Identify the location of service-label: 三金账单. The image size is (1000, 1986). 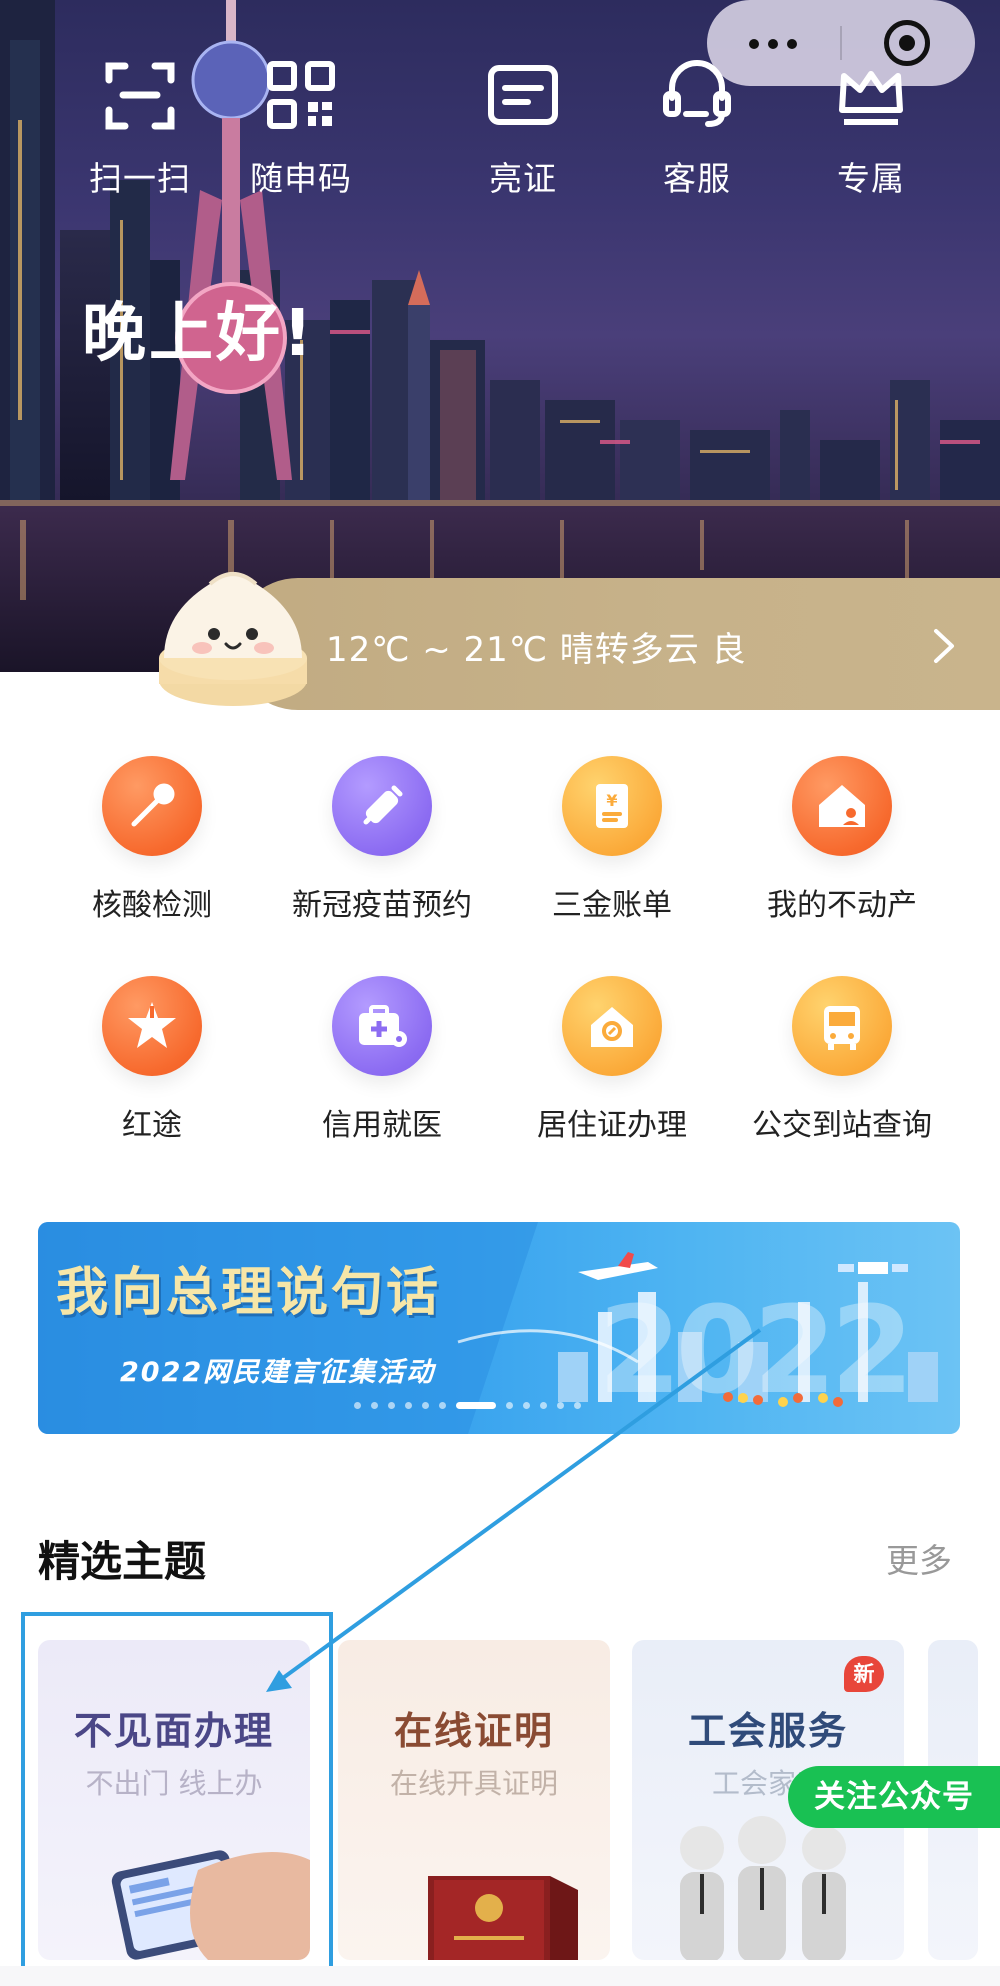
(612, 905).